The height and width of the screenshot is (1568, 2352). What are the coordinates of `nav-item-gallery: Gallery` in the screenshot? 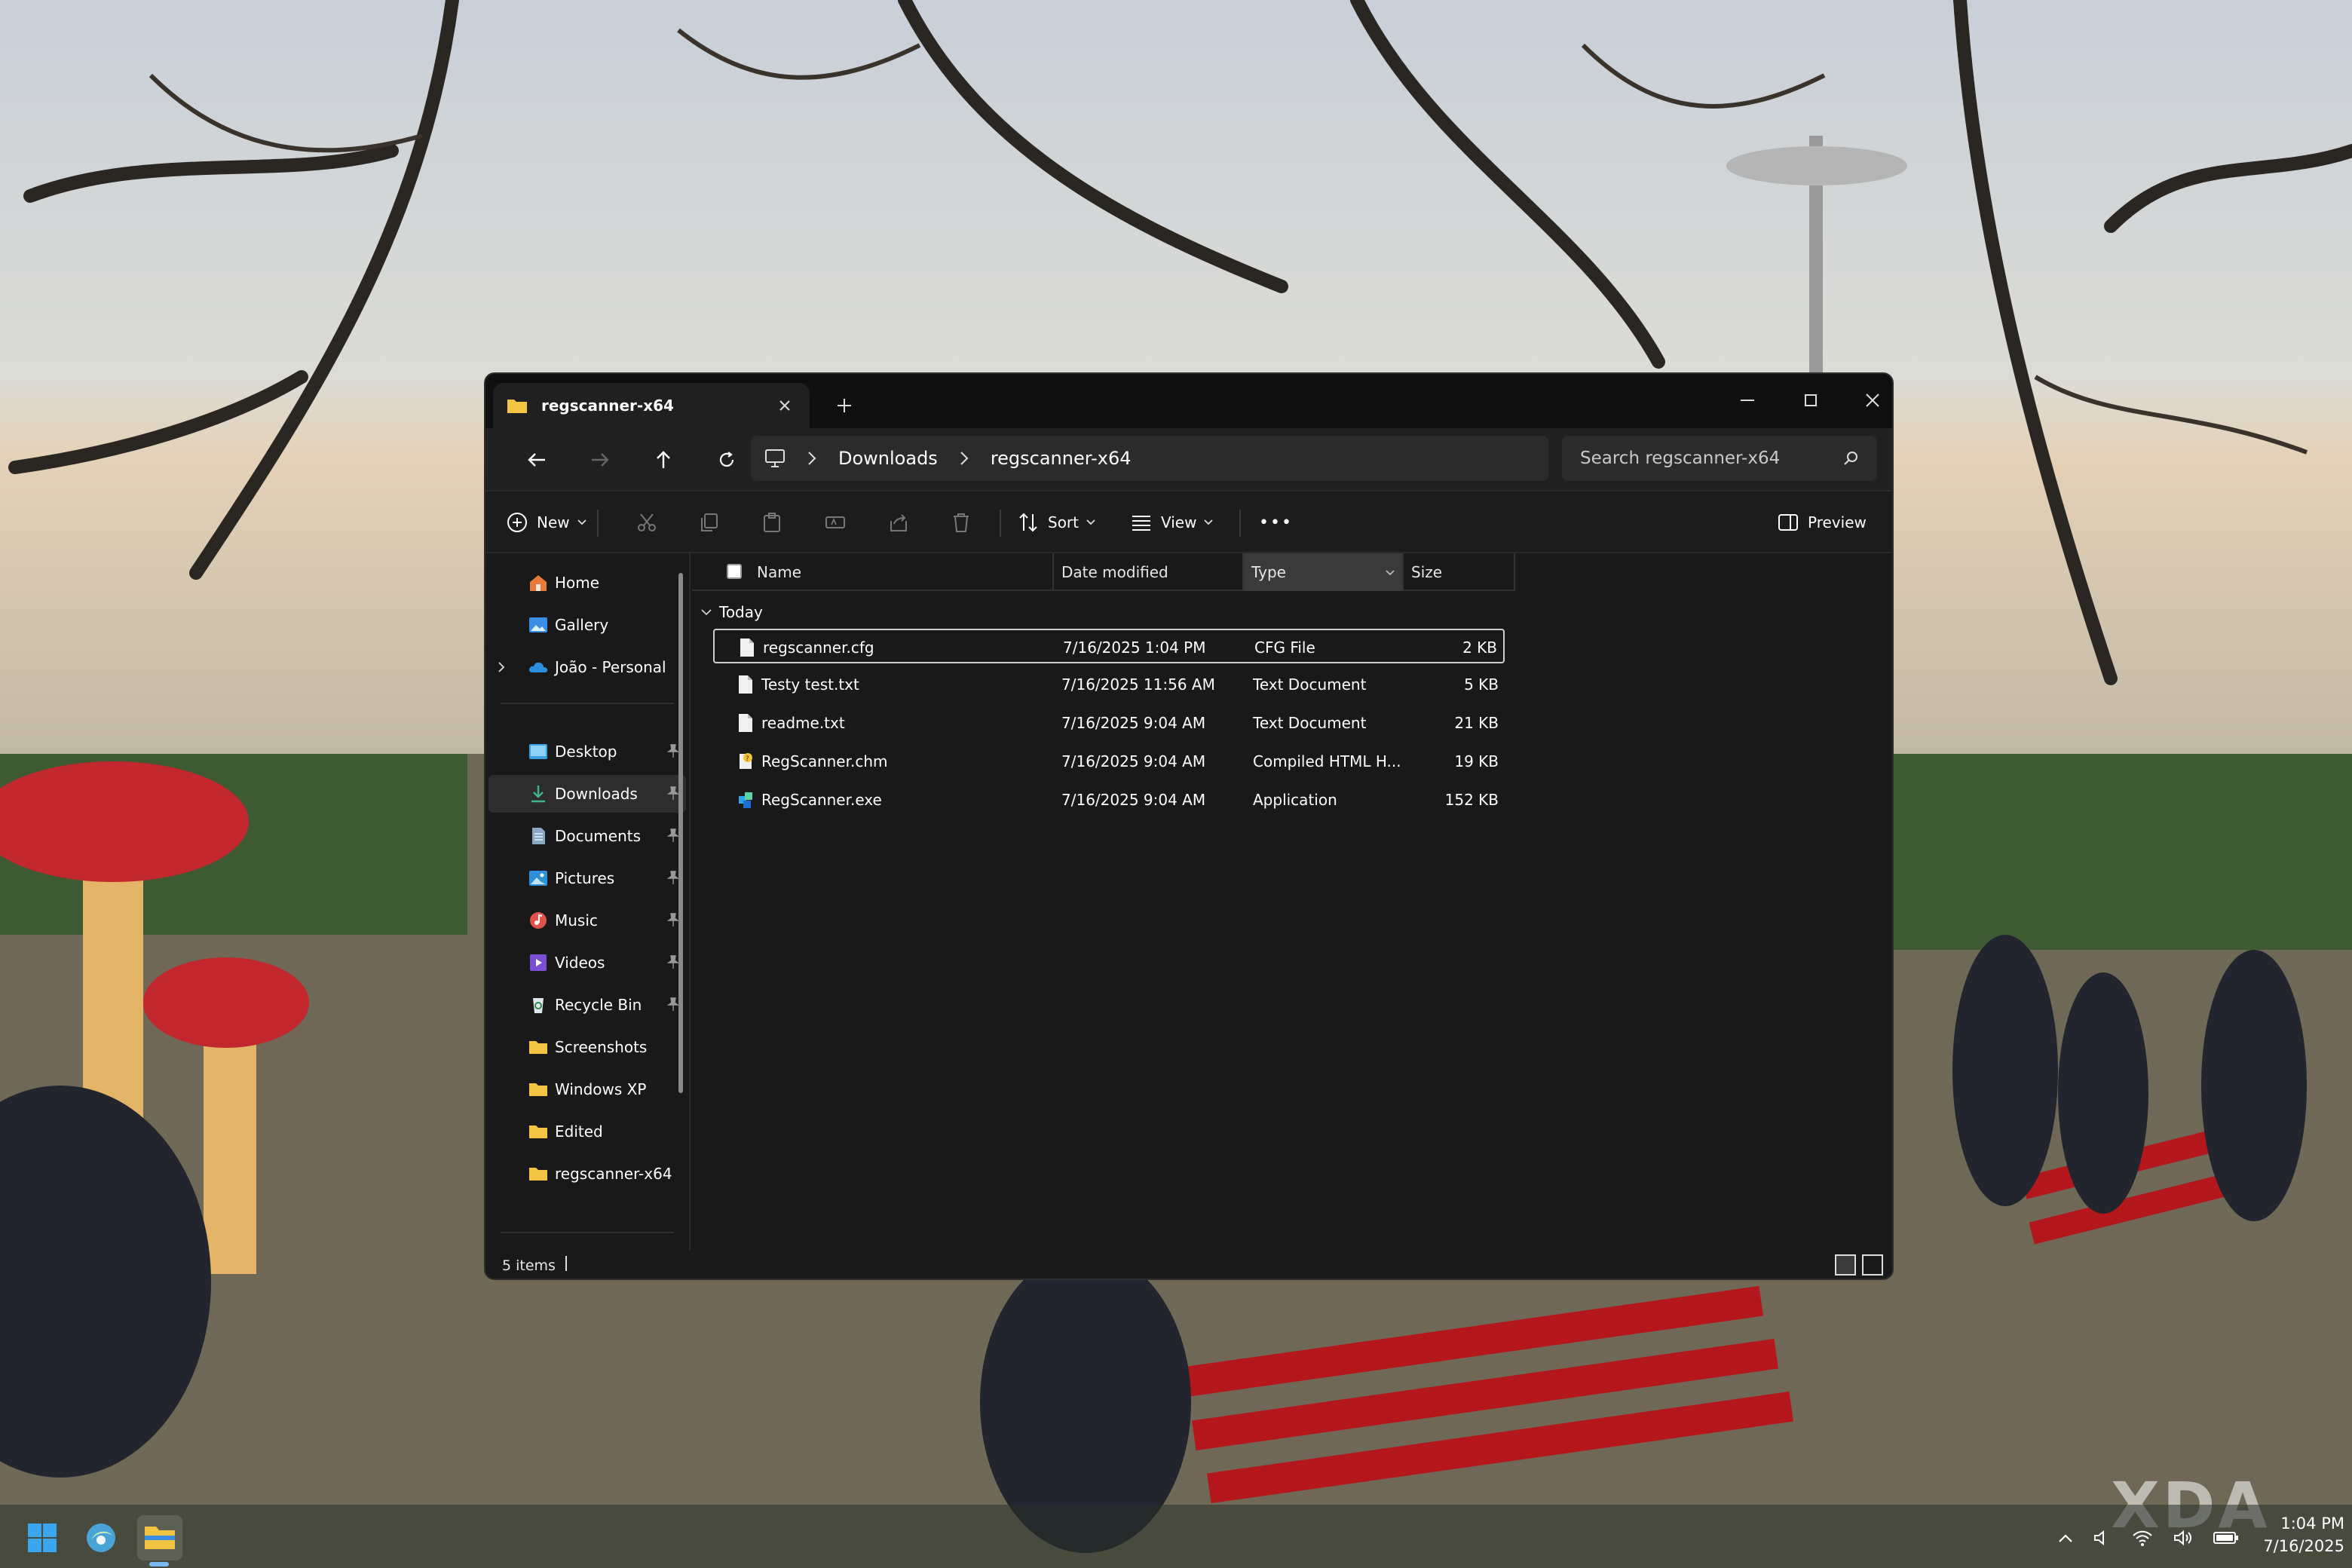 It's located at (587, 625).